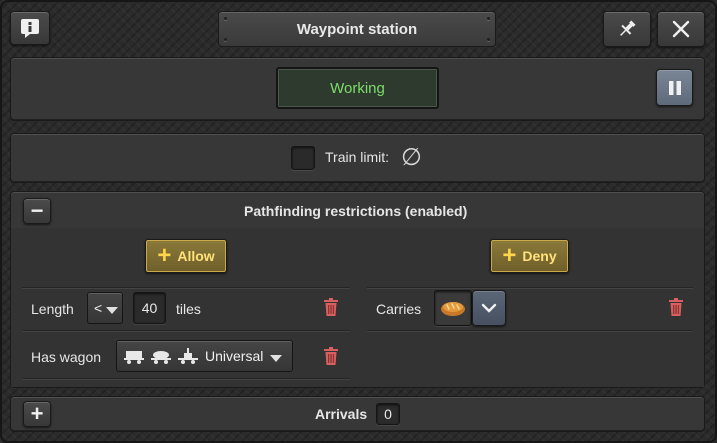 This screenshot has height=443, width=717. What do you see at coordinates (204, 356) in the screenshot?
I see `wagon-type-dropdown: Universal` at bounding box center [204, 356].